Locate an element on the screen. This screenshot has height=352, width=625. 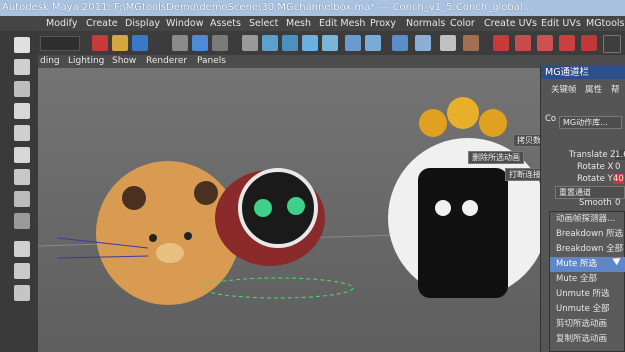
hamster-ear-right is located at coordinates (206, 193).